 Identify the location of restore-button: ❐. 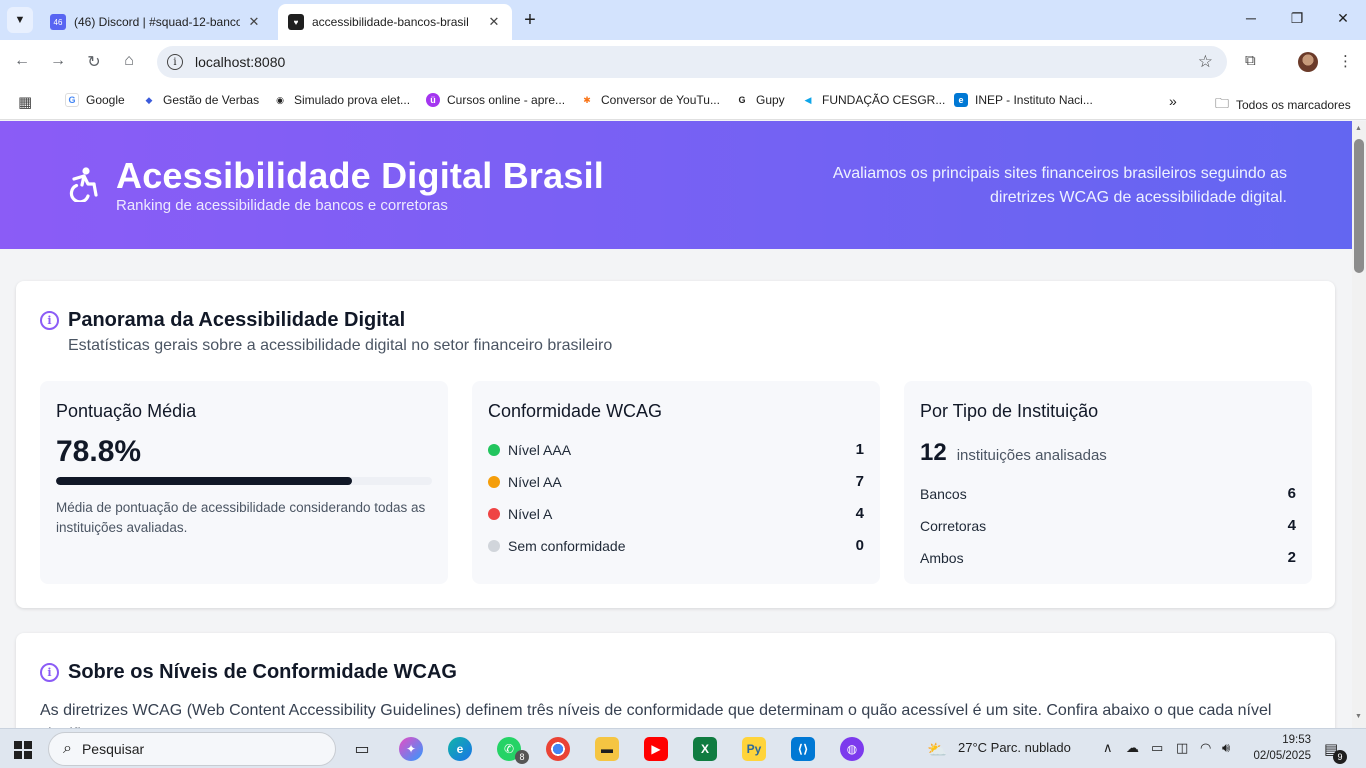
(1297, 18).